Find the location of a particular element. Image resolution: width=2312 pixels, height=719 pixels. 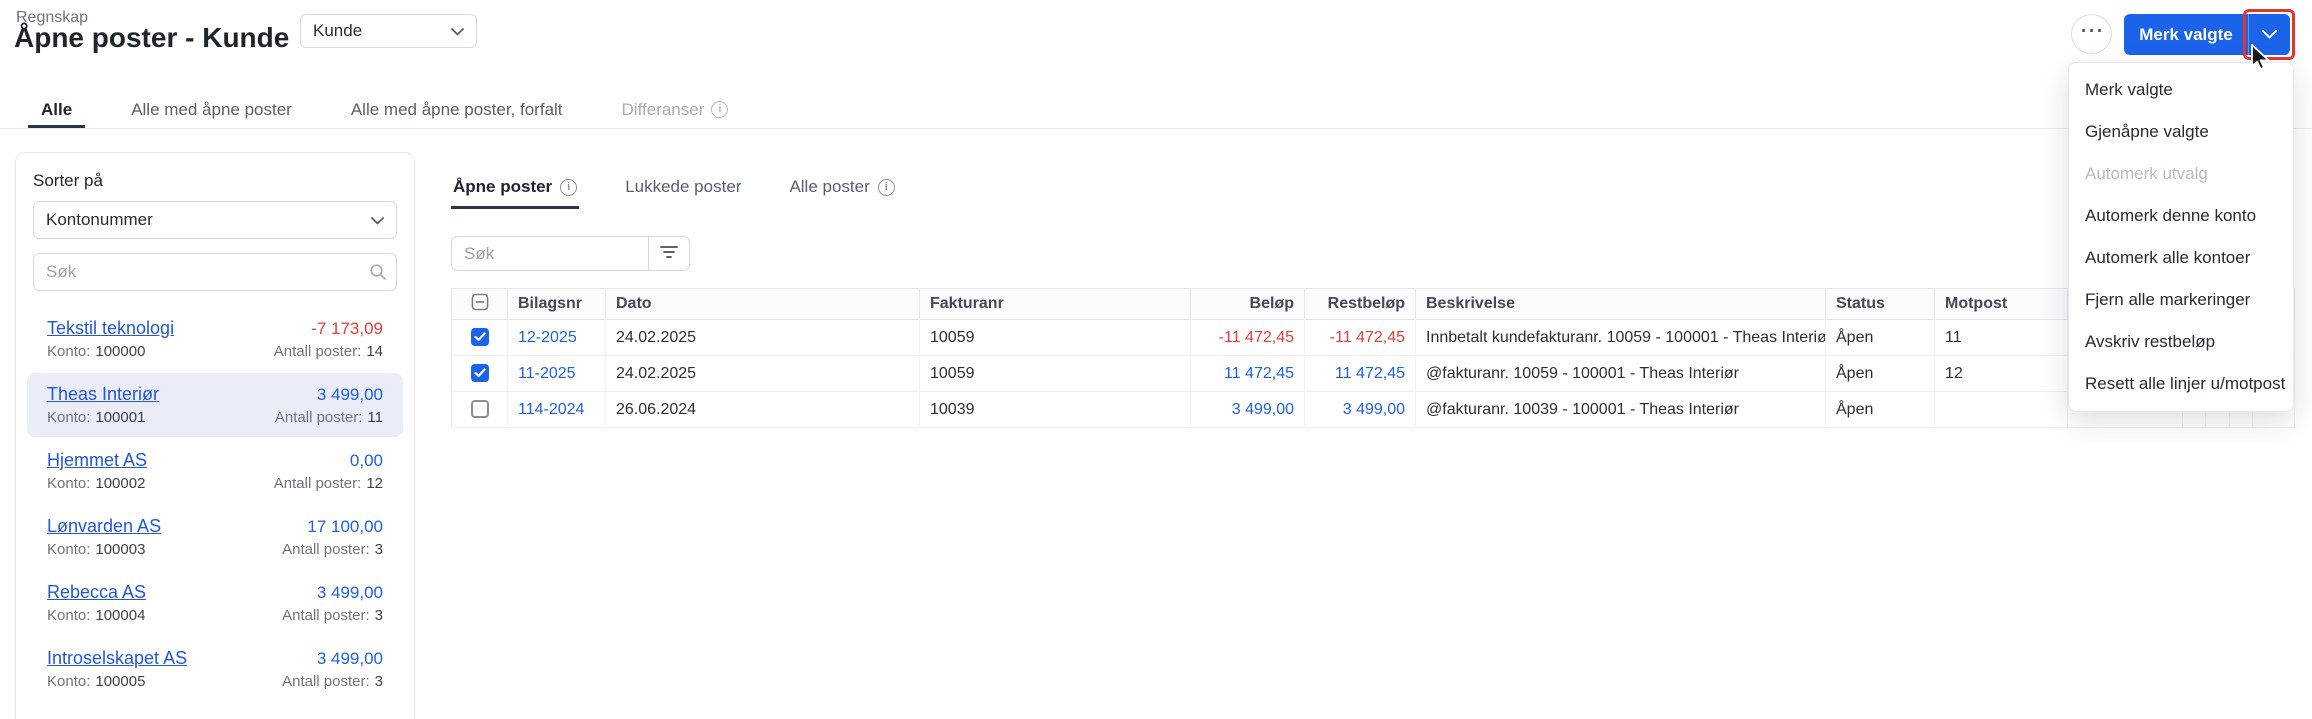

col-dato: Dato is located at coordinates (762, 304).